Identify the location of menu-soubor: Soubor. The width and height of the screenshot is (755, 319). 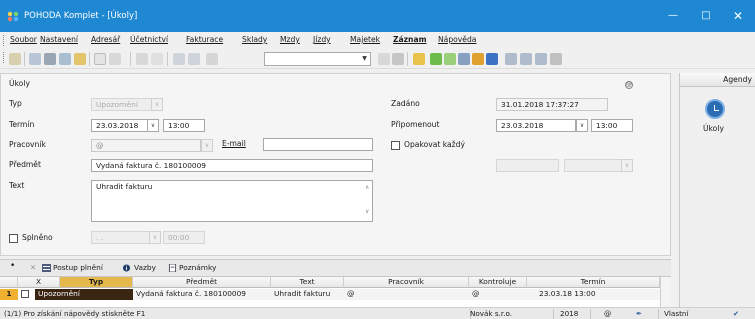
(23, 39).